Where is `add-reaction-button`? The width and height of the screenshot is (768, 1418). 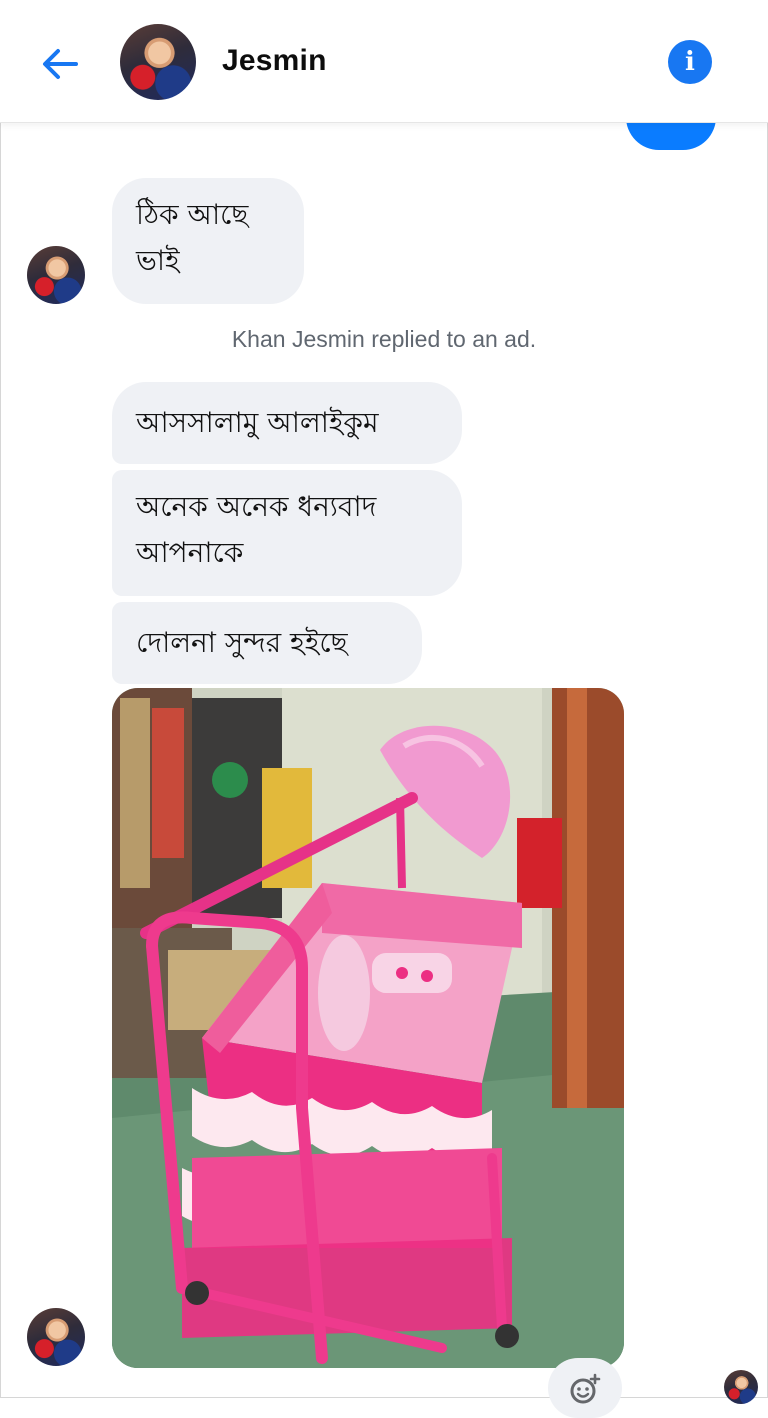
add-reaction-button is located at coordinates (585, 1388).